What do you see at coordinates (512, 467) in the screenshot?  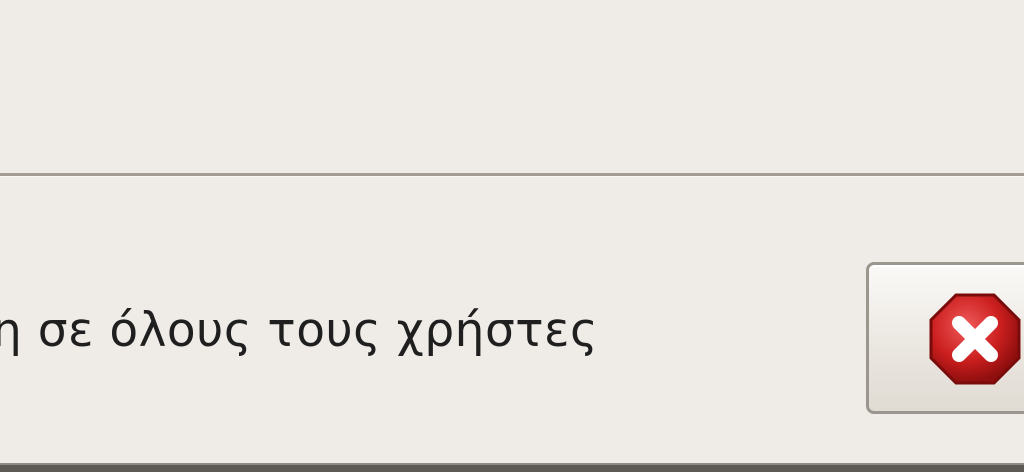 I see `window-bottom-edge` at bounding box center [512, 467].